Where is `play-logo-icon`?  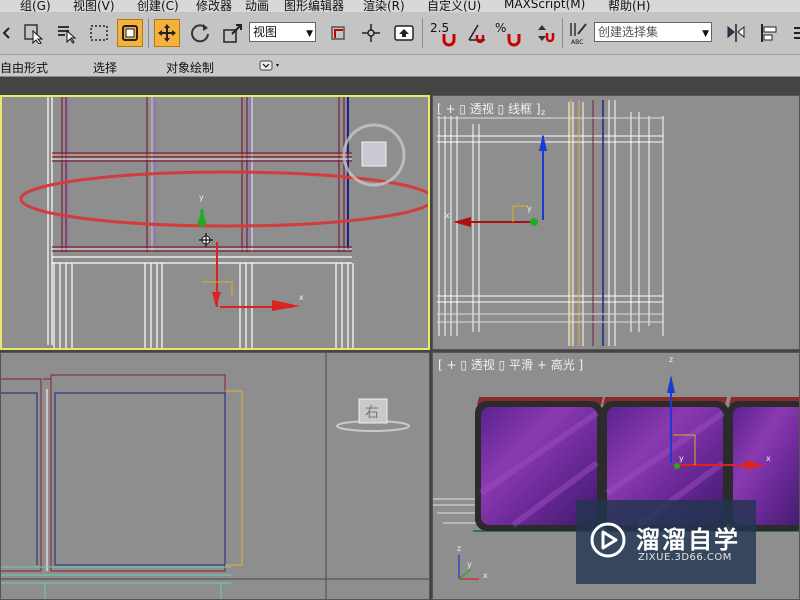
play-logo-icon is located at coordinates (608, 540).